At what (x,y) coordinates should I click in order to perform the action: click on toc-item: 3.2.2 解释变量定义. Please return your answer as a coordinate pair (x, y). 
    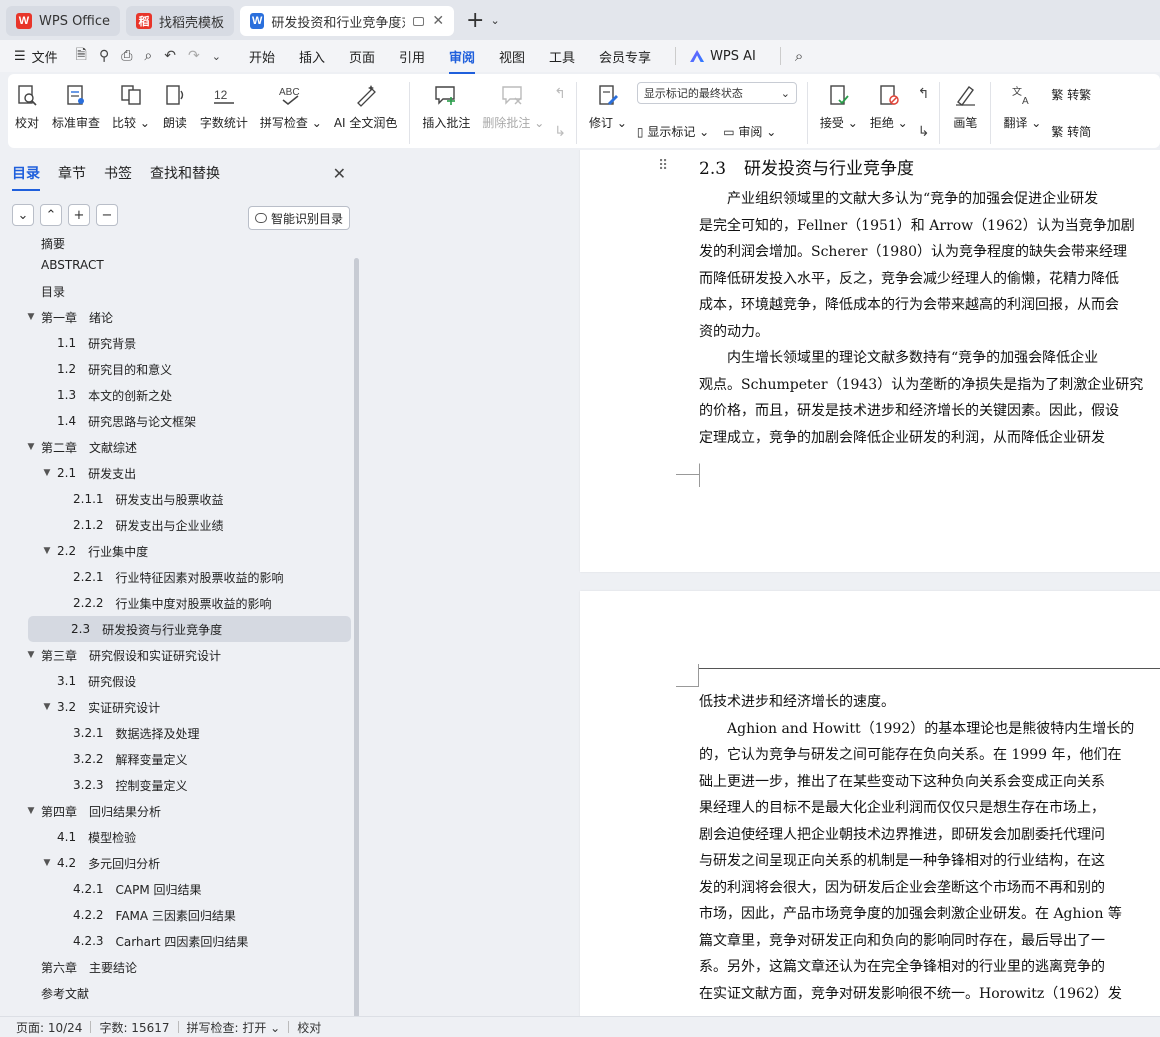
    Looking at the image, I should click on (176, 759).